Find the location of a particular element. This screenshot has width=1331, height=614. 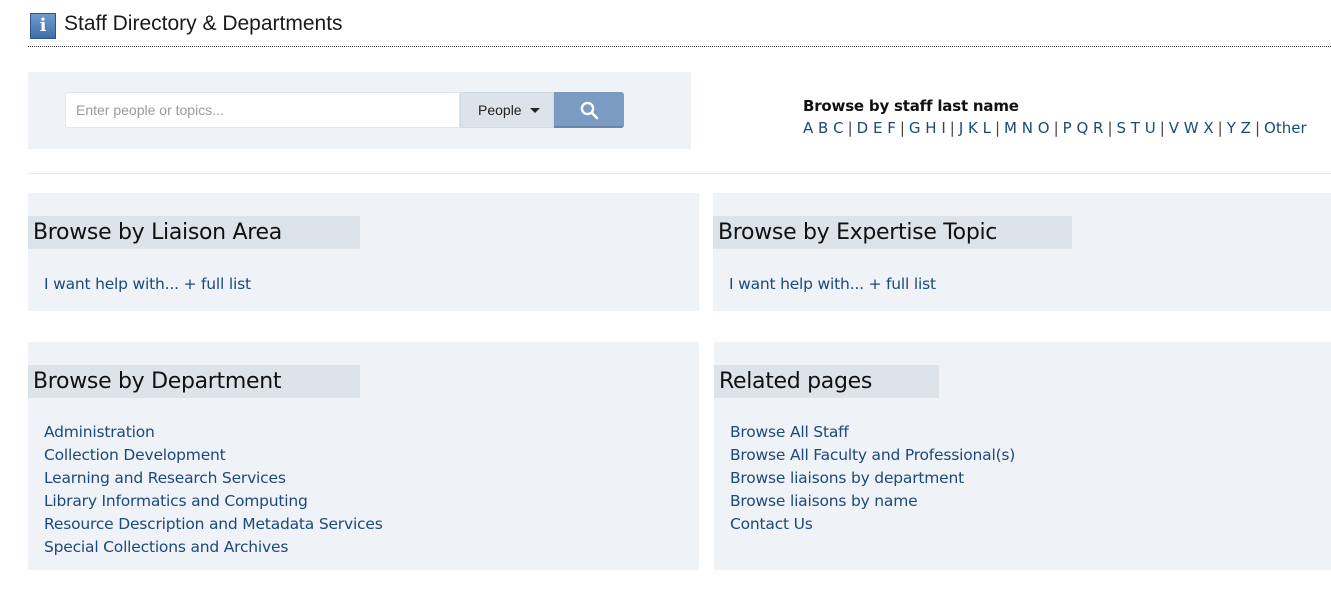

expertise-panel-title: Browse by Expertise Topic is located at coordinates (892, 232).